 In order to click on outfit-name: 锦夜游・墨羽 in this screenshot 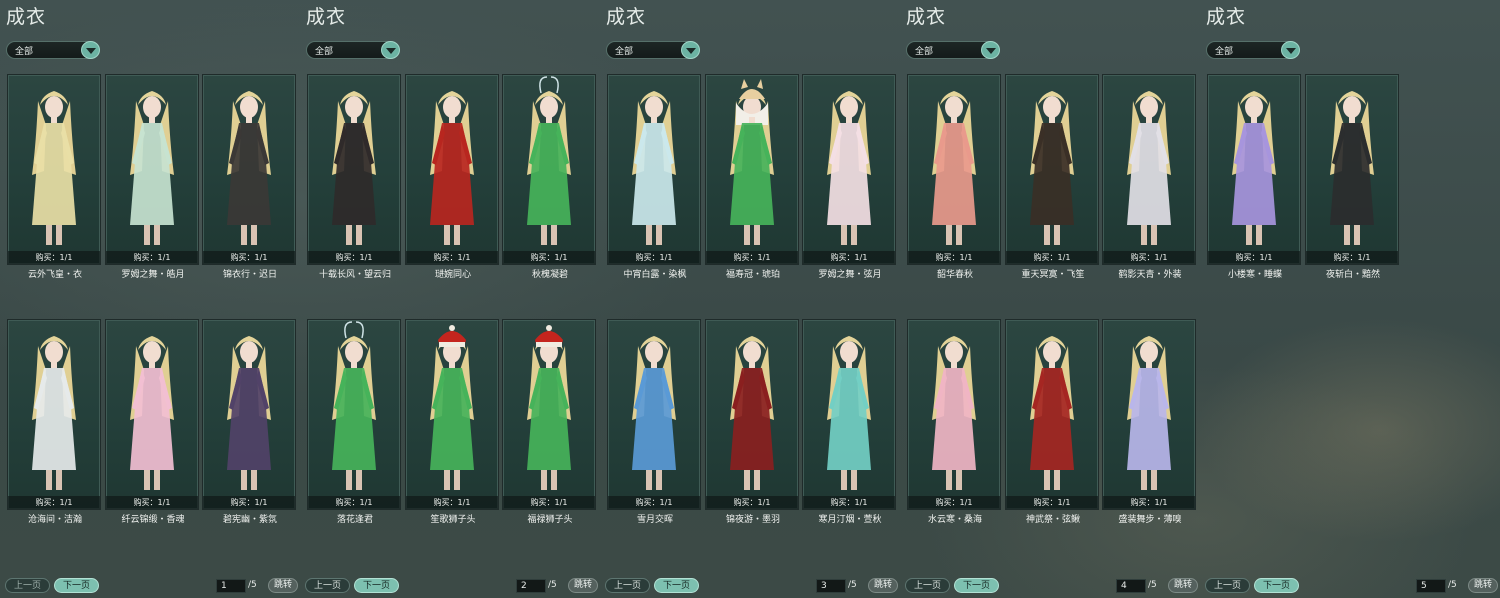, I will do `click(752, 520)`.